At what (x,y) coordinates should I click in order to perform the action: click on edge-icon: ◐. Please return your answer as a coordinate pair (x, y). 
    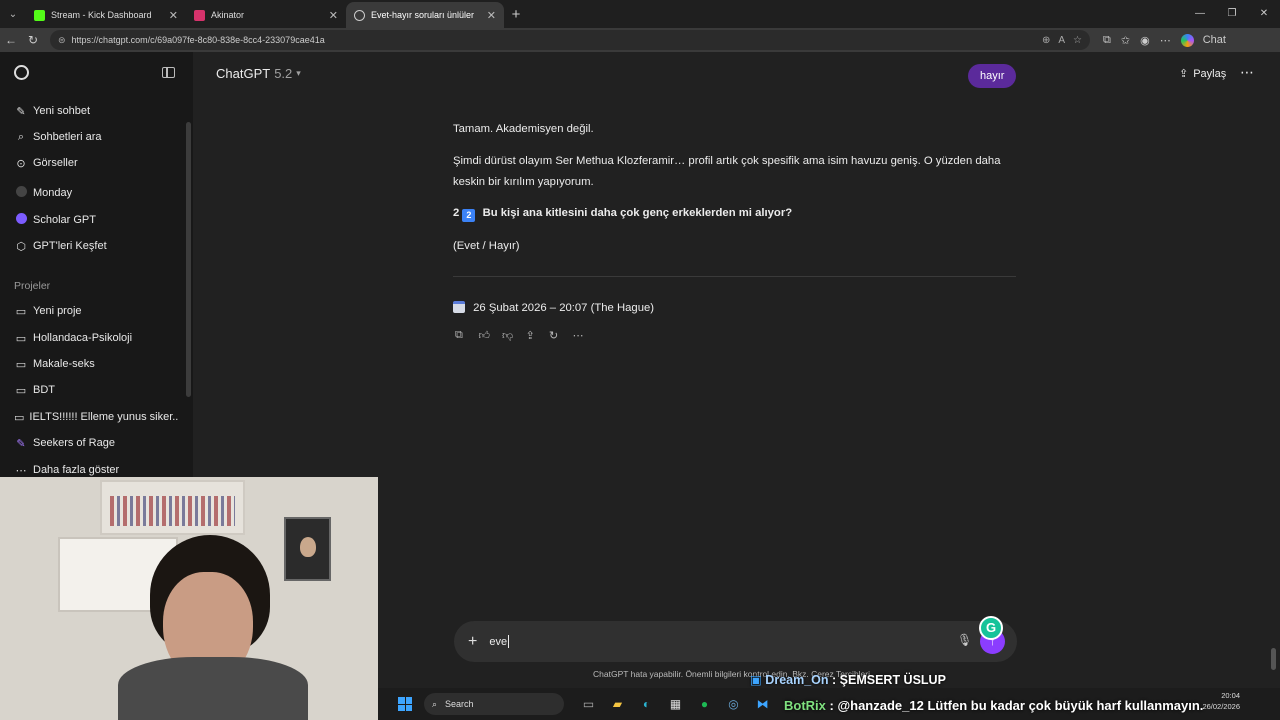
    Looking at the image, I should click on (646, 704).